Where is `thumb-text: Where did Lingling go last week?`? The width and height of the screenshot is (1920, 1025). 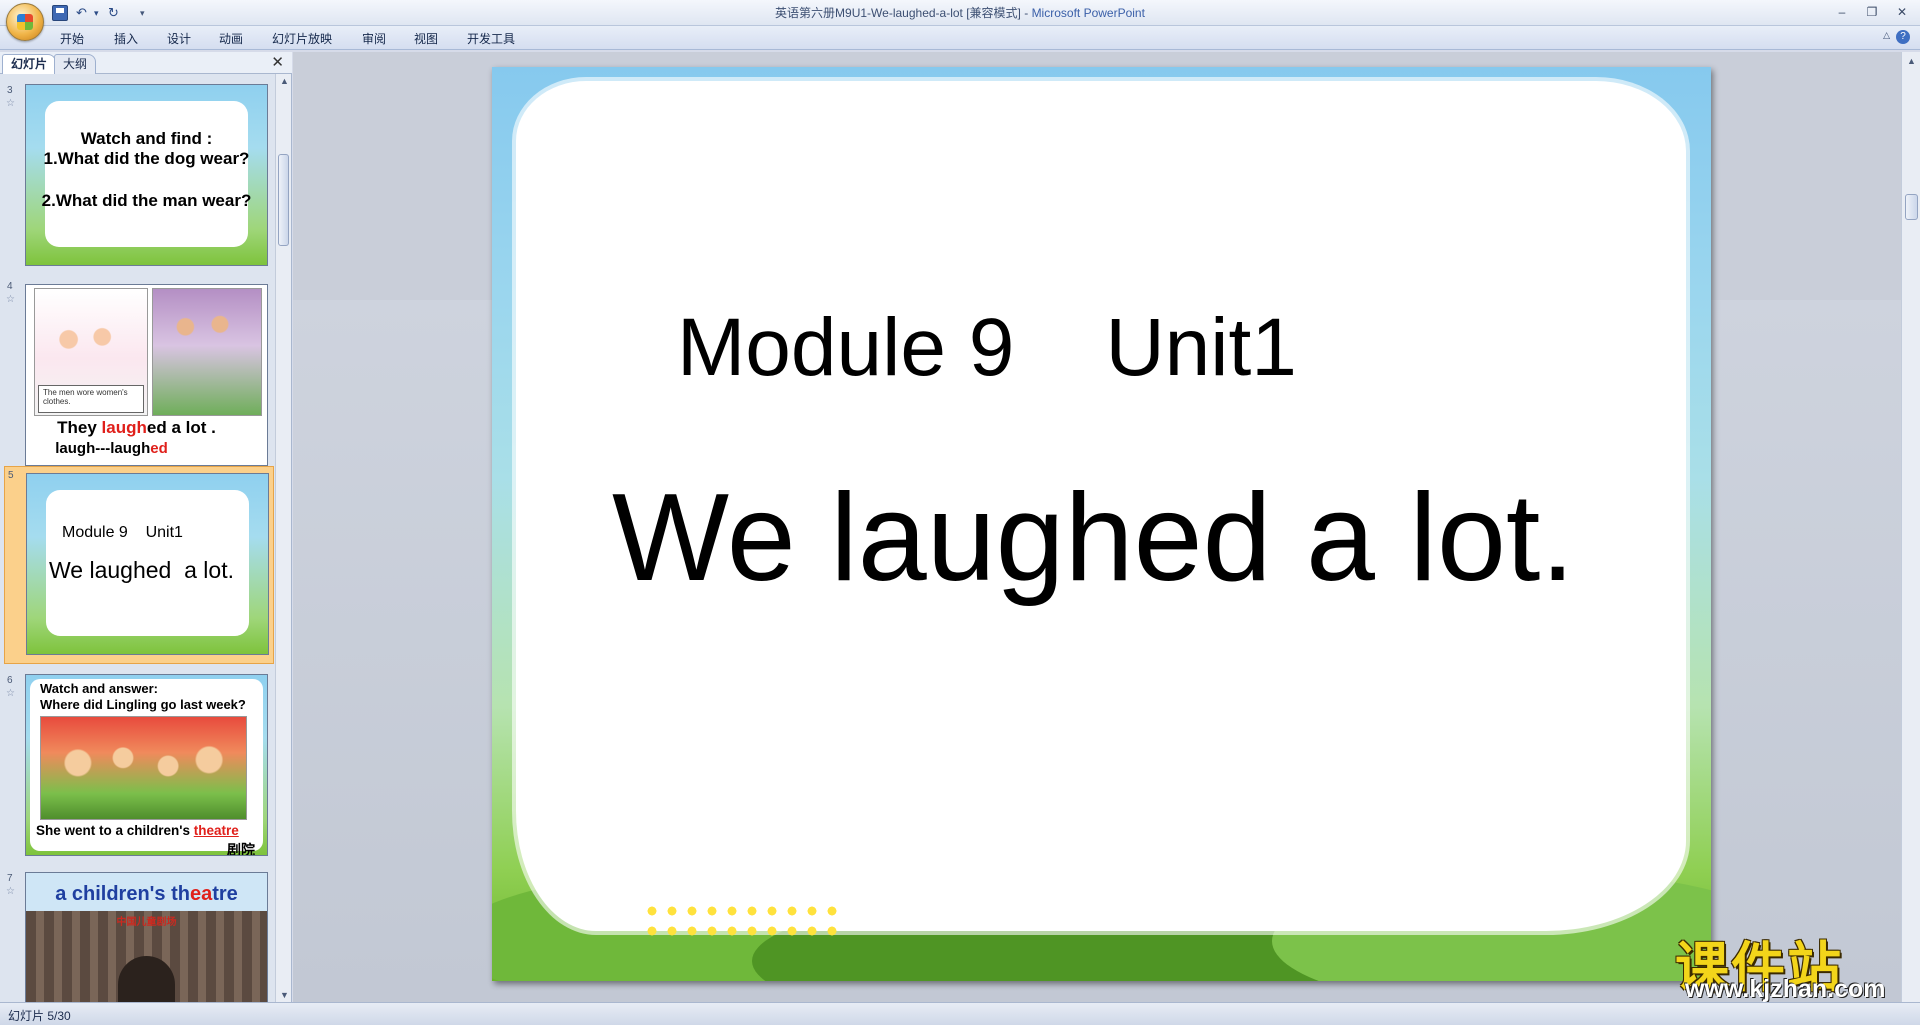
thumb-text: Where did Lingling go last week? is located at coordinates (143, 704).